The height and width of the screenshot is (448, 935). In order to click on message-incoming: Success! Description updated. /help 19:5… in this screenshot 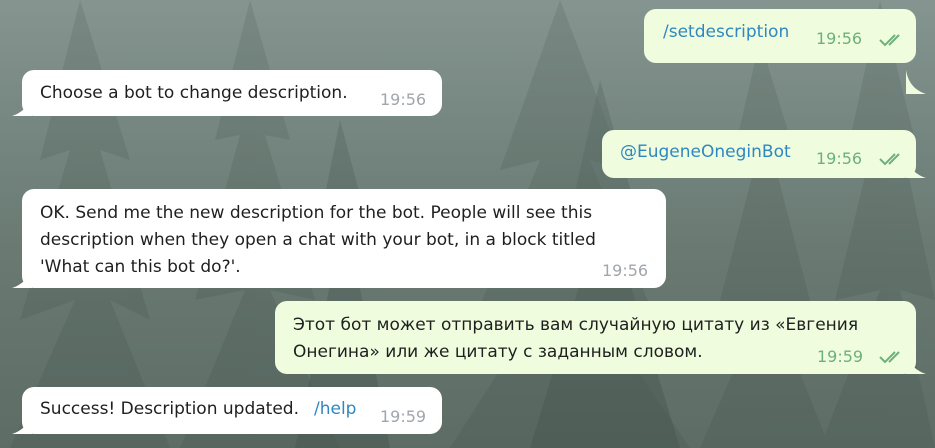, I will do `click(232, 410)`.